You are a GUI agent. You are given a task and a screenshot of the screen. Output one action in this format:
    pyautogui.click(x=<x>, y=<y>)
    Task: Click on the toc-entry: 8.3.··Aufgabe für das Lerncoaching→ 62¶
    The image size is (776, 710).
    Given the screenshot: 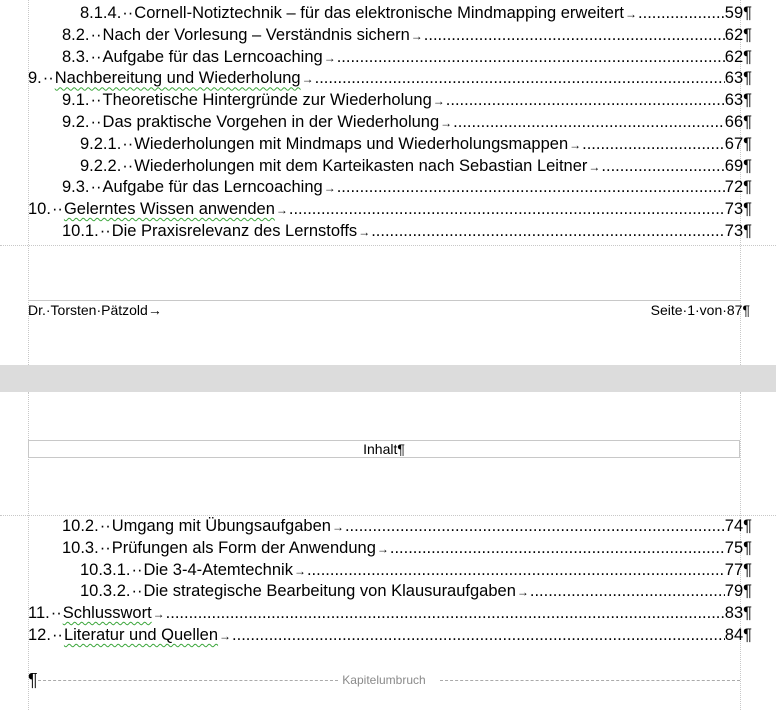 What is the action you would take?
    pyautogui.click(x=407, y=57)
    